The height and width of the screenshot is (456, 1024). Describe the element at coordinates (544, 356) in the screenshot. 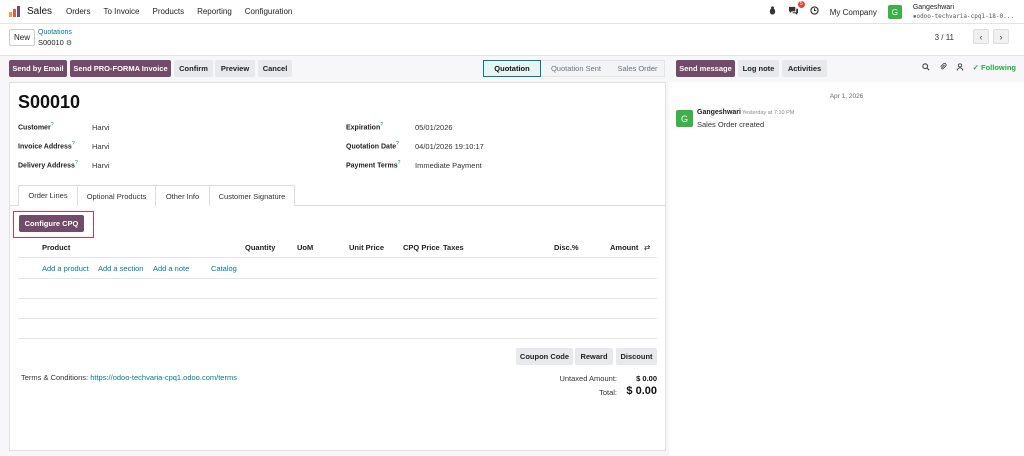

I see `coupon-code-button: Coupon Code` at that location.